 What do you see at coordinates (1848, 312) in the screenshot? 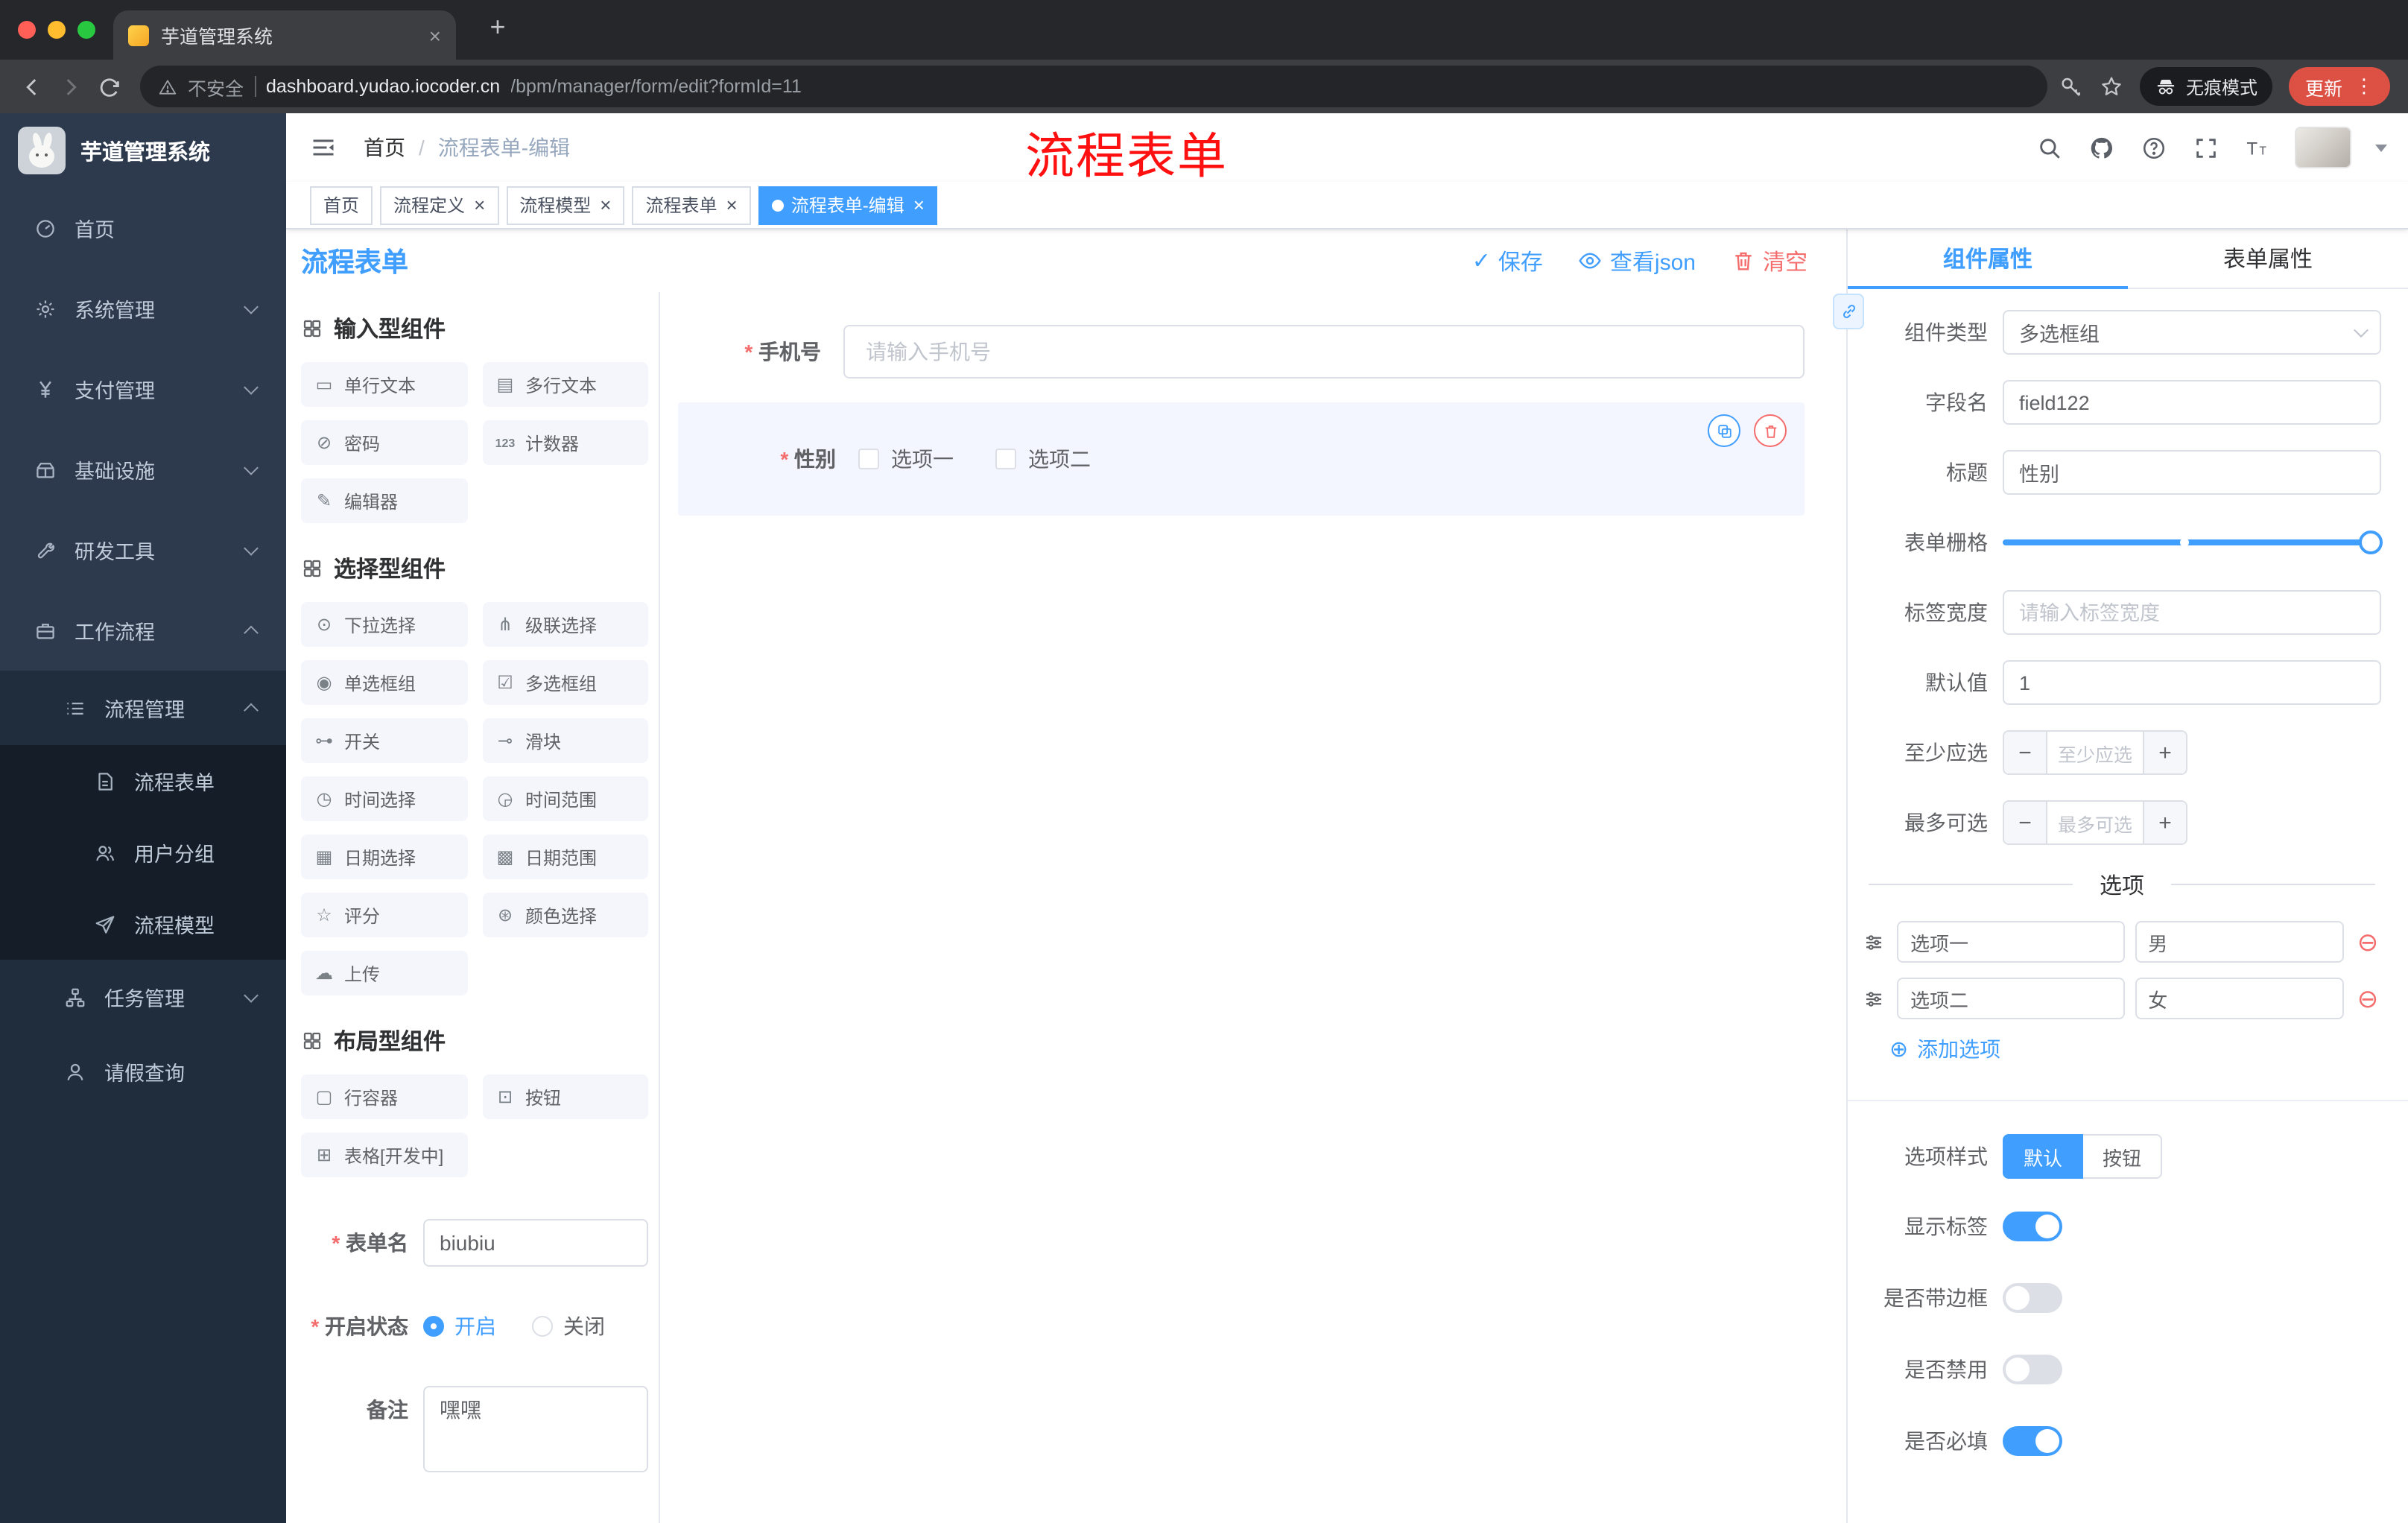
I see `link-icon` at bounding box center [1848, 312].